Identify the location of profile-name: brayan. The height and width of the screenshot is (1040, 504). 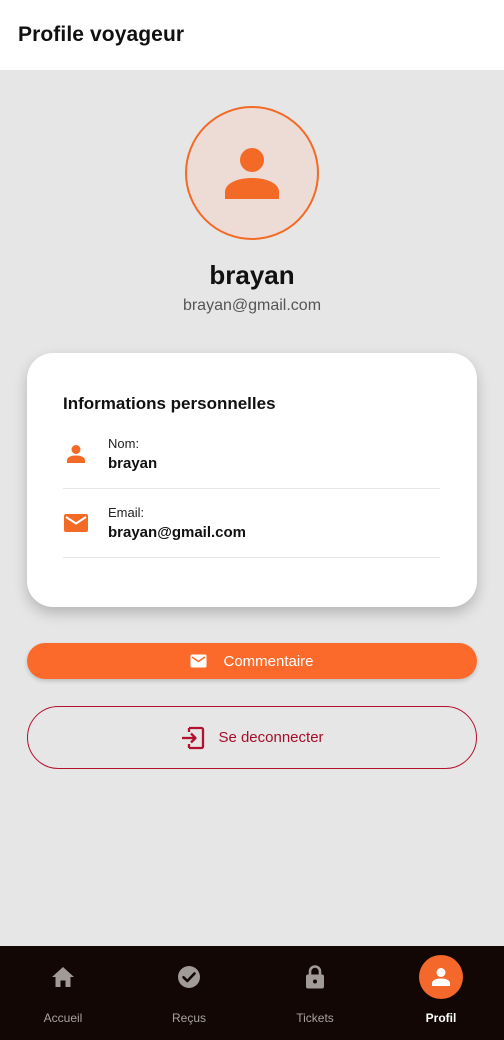
(252, 275).